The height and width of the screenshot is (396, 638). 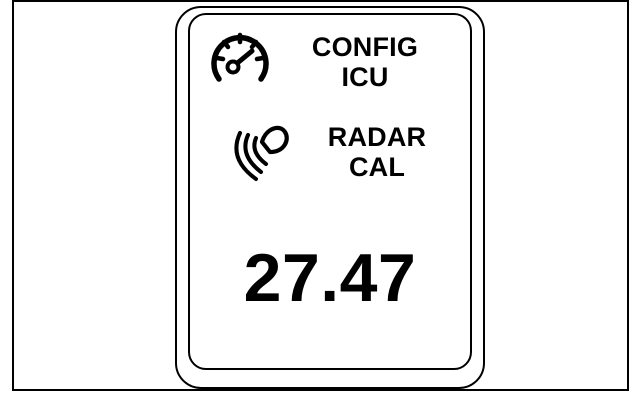 I want to click on config-label-line2: ICU, so click(x=365, y=77).